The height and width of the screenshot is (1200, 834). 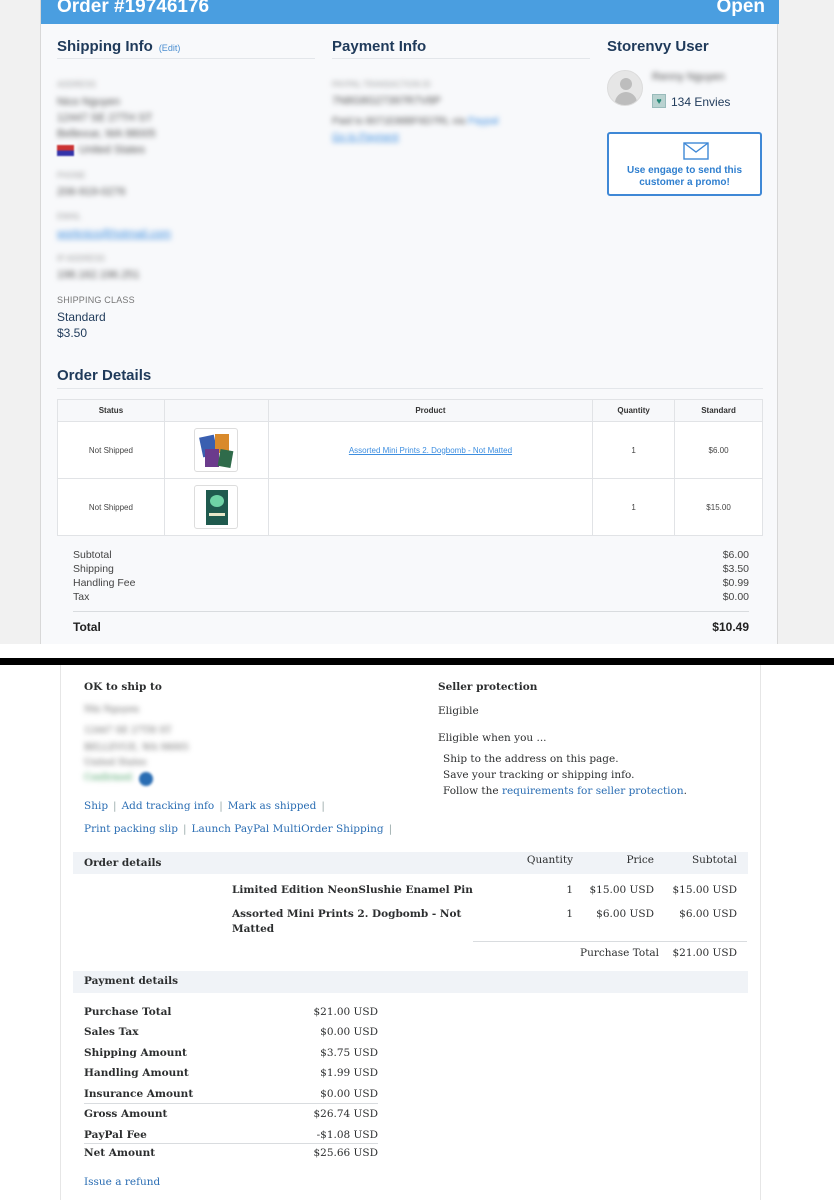 I want to click on edit-shipping-link: (Edit), so click(x=170, y=48).